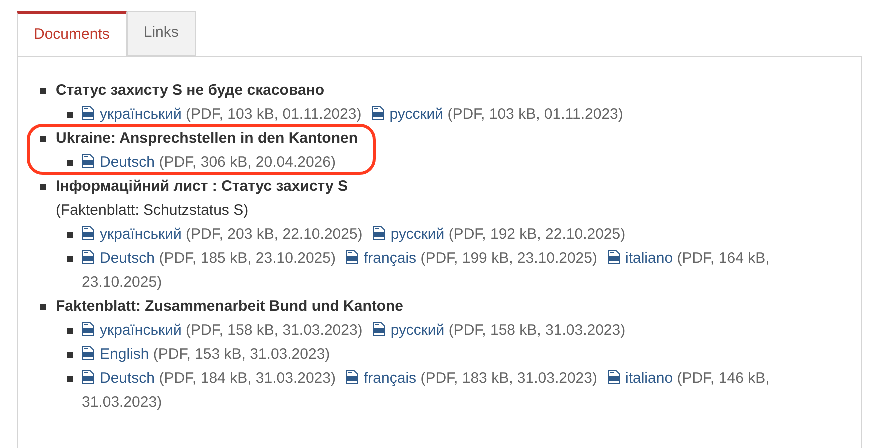  I want to click on file-info: (PDF, 184 kB,, so click(205, 378).